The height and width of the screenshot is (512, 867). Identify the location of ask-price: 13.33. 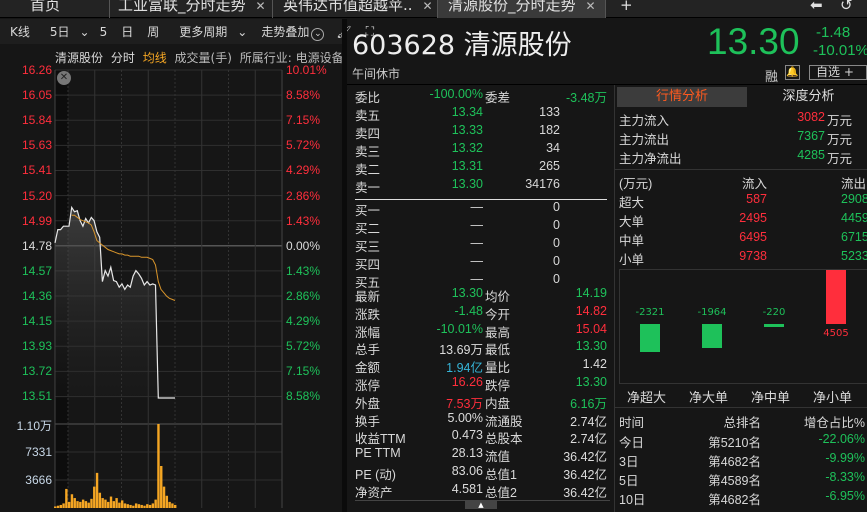
(467, 130).